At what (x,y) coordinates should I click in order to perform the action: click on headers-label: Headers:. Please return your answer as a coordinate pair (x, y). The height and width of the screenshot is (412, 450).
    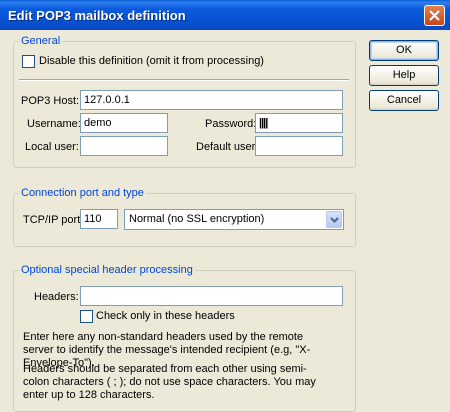
    Looking at the image, I should click on (56, 297).